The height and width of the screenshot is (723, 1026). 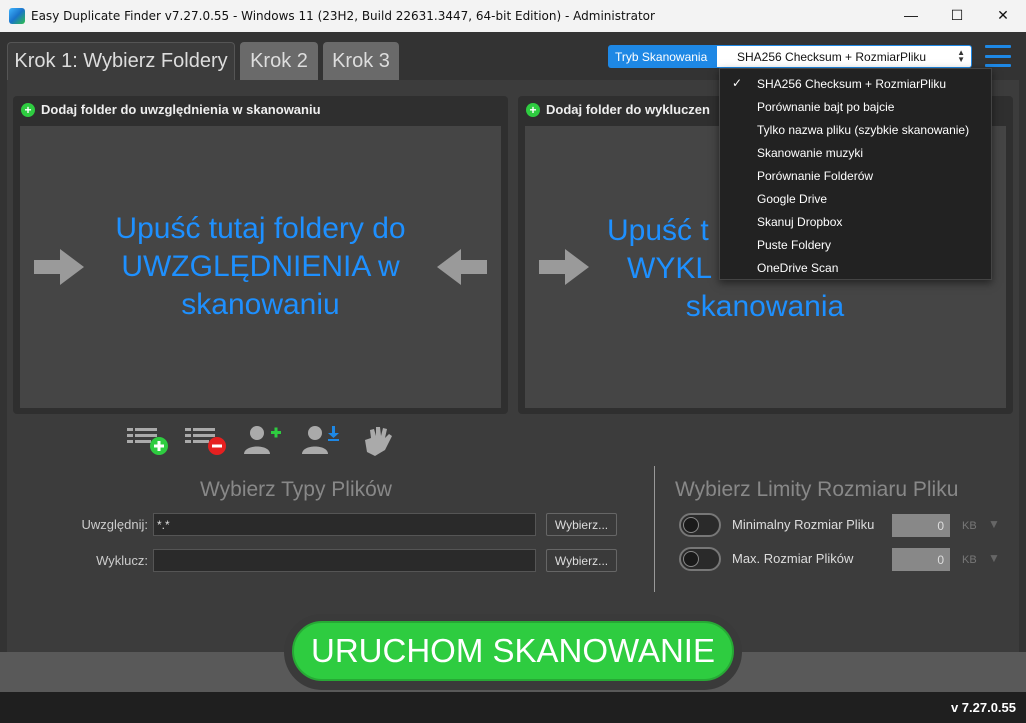 What do you see at coordinates (983, 707) in the screenshot?
I see `version-label: v 7.27.0.55` at bounding box center [983, 707].